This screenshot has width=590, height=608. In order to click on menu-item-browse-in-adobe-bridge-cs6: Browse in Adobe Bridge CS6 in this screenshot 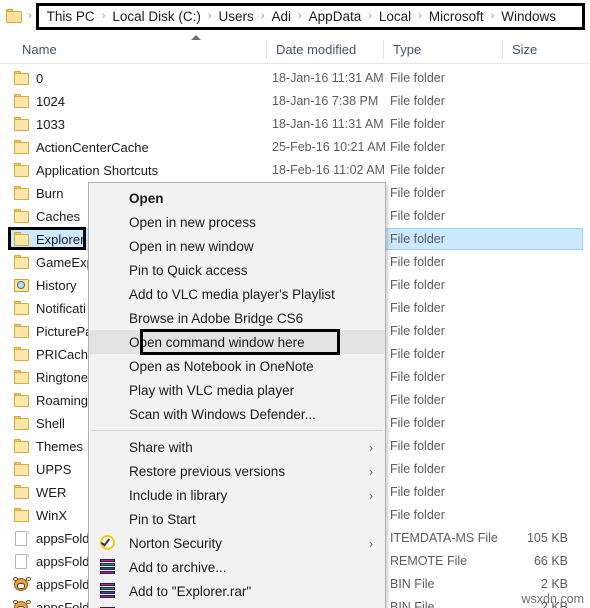, I will do `click(237, 318)`.